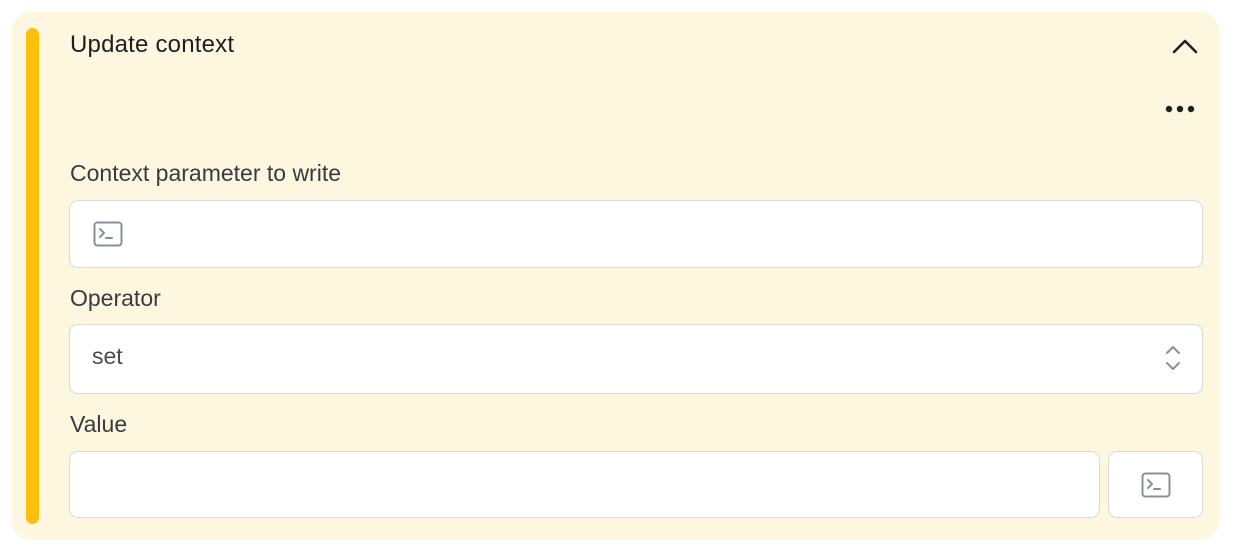  I want to click on value-expression-button, so click(1155, 484).